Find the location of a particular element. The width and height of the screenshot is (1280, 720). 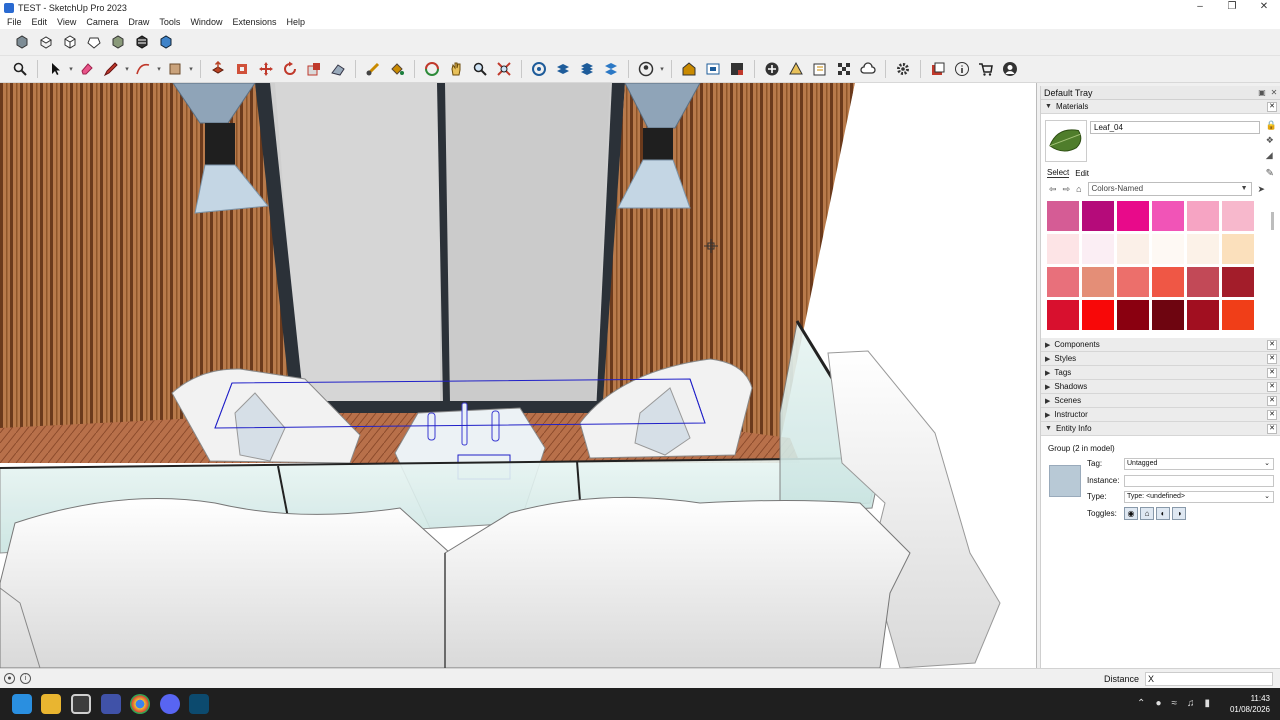

details-arrow-icon: ➤ is located at coordinates (1262, 189).